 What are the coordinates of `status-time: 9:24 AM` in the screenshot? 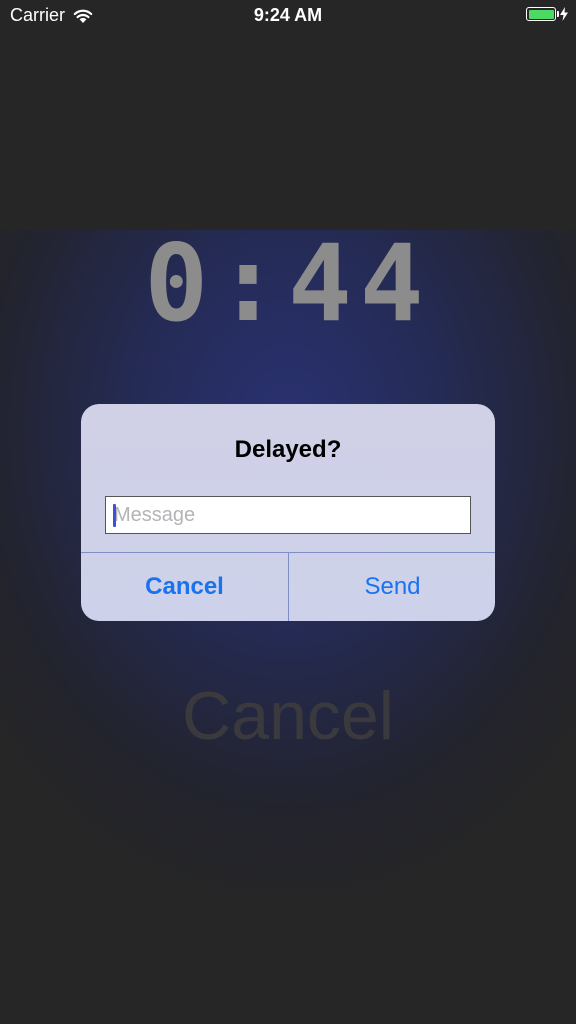 It's located at (288, 15).